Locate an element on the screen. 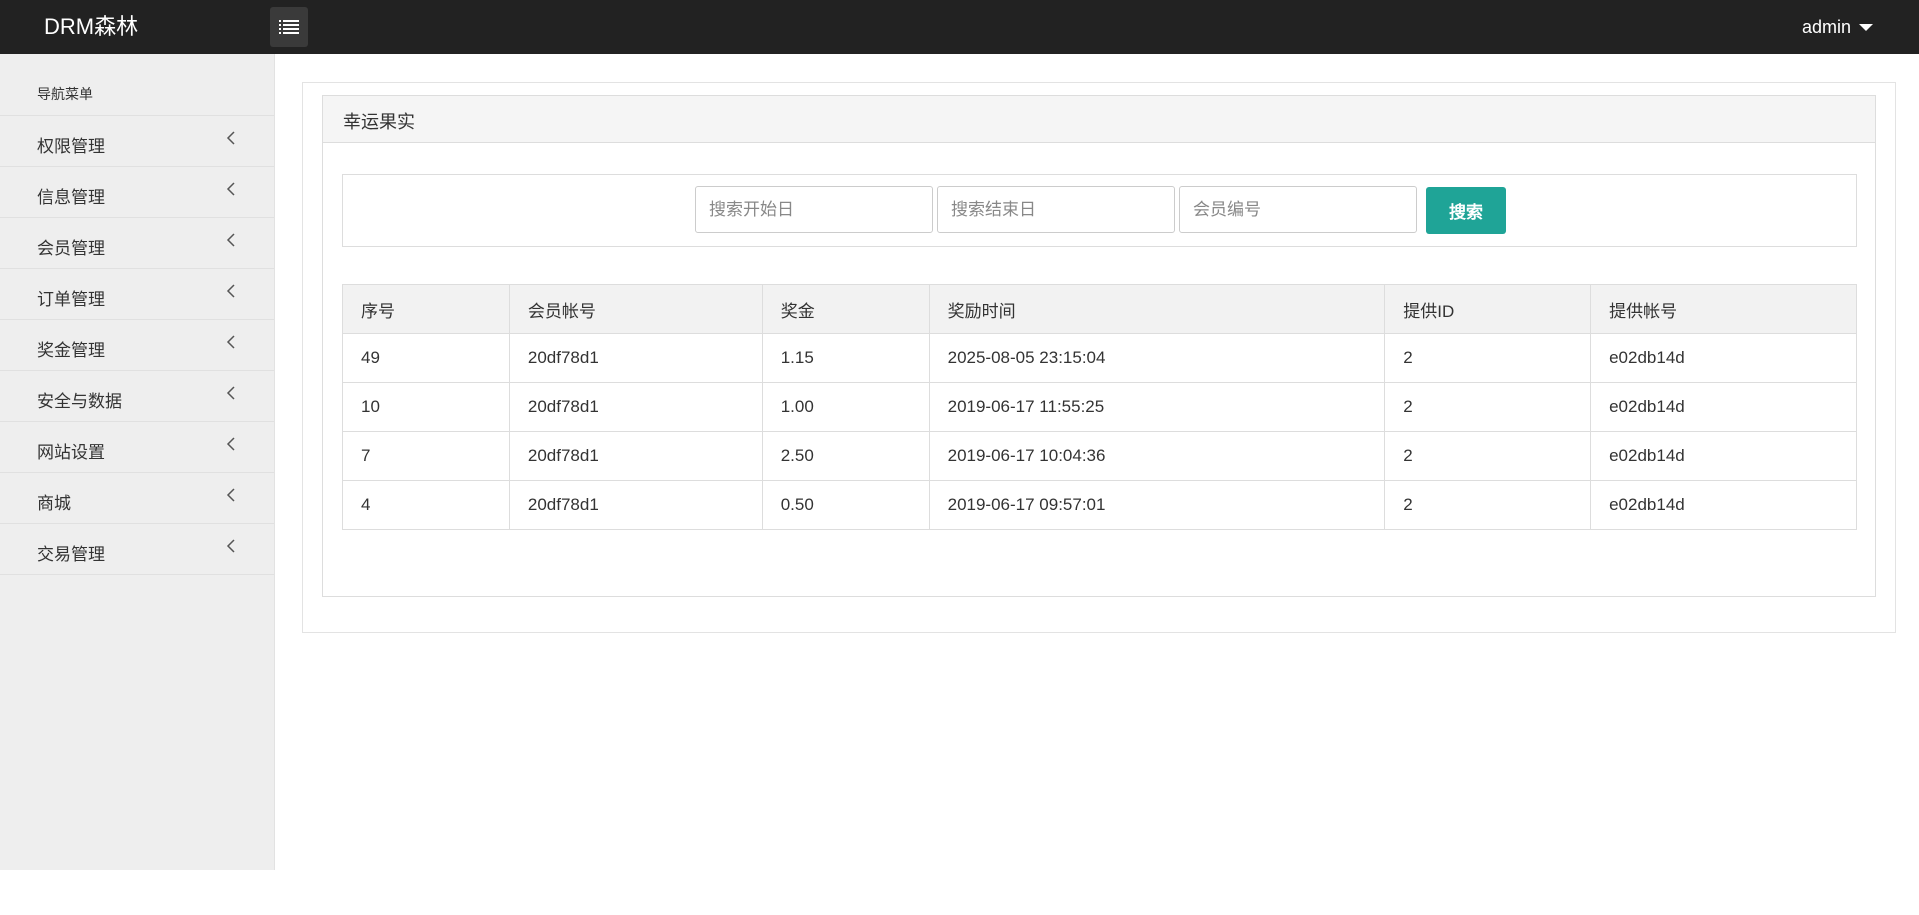 The width and height of the screenshot is (1919, 915). sidebar-item-bonus: 奖金管理 is located at coordinates (137, 345).